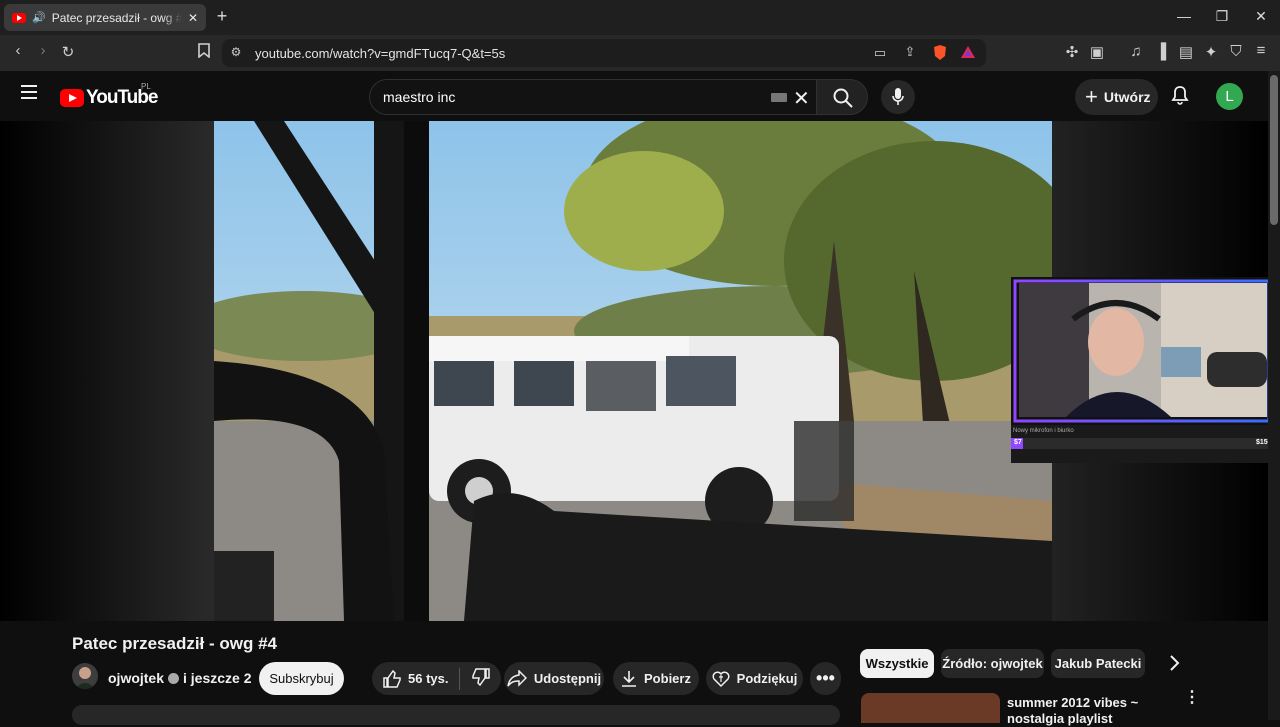 Image resolution: width=1280 pixels, height=727 pixels. What do you see at coordinates (217, 678) in the screenshot?
I see `channel-collab-text: i jeszcze 2` at bounding box center [217, 678].